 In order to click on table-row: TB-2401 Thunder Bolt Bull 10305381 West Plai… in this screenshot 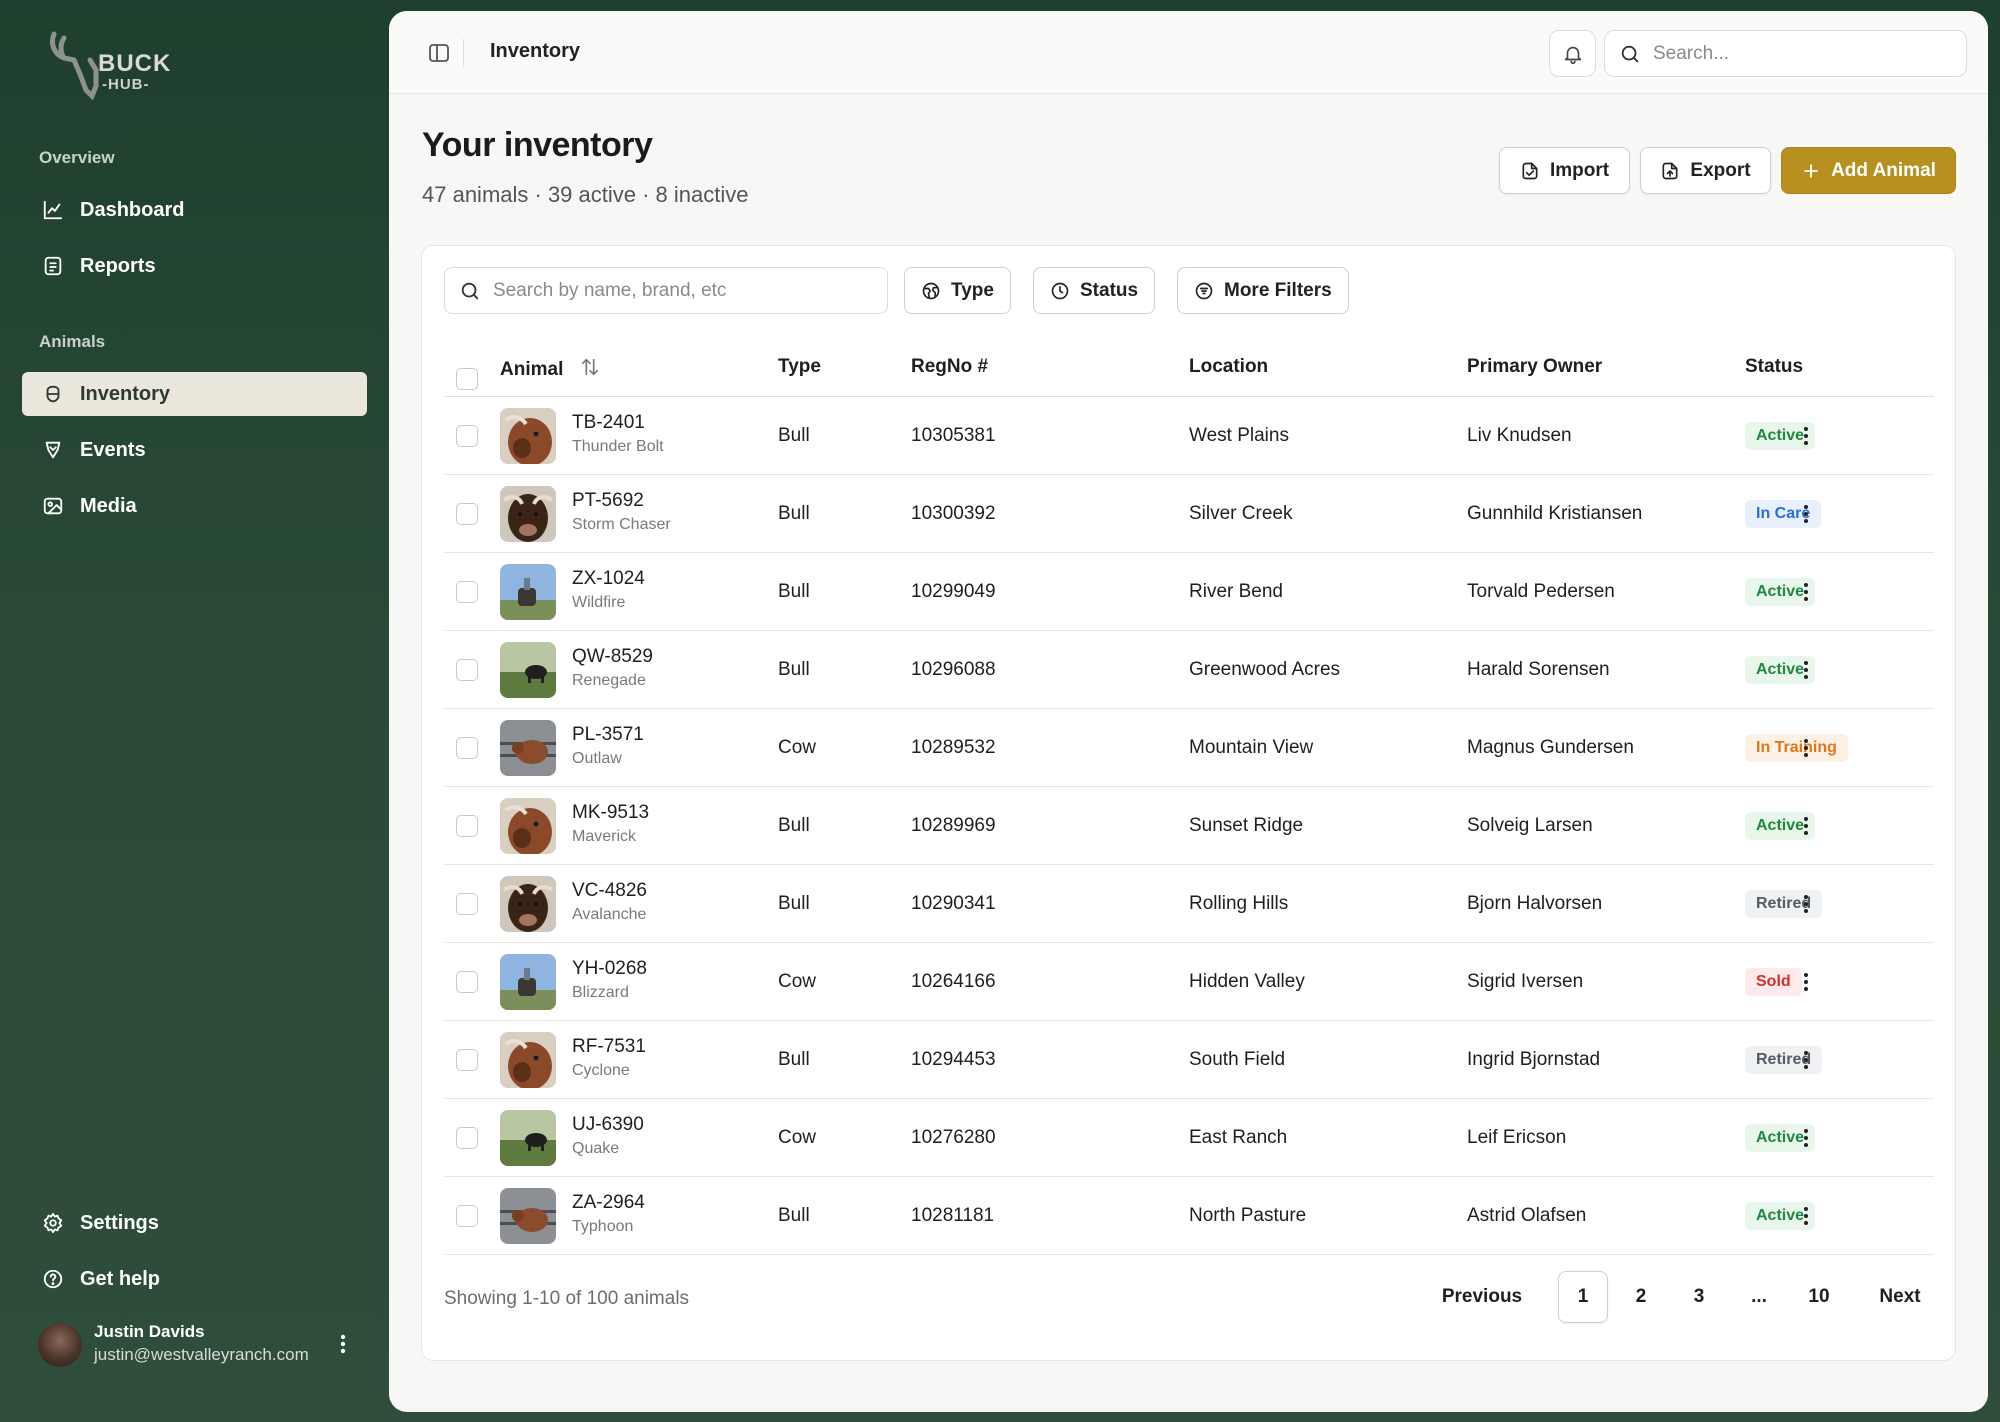, I will do `click(1189, 436)`.